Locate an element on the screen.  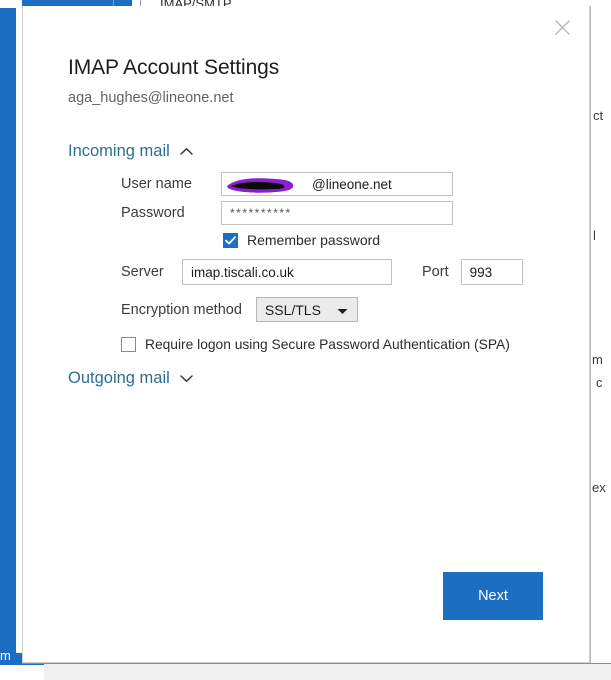
encryption-method-row: Encryption method SSL/TLS is located at coordinates (239, 309).